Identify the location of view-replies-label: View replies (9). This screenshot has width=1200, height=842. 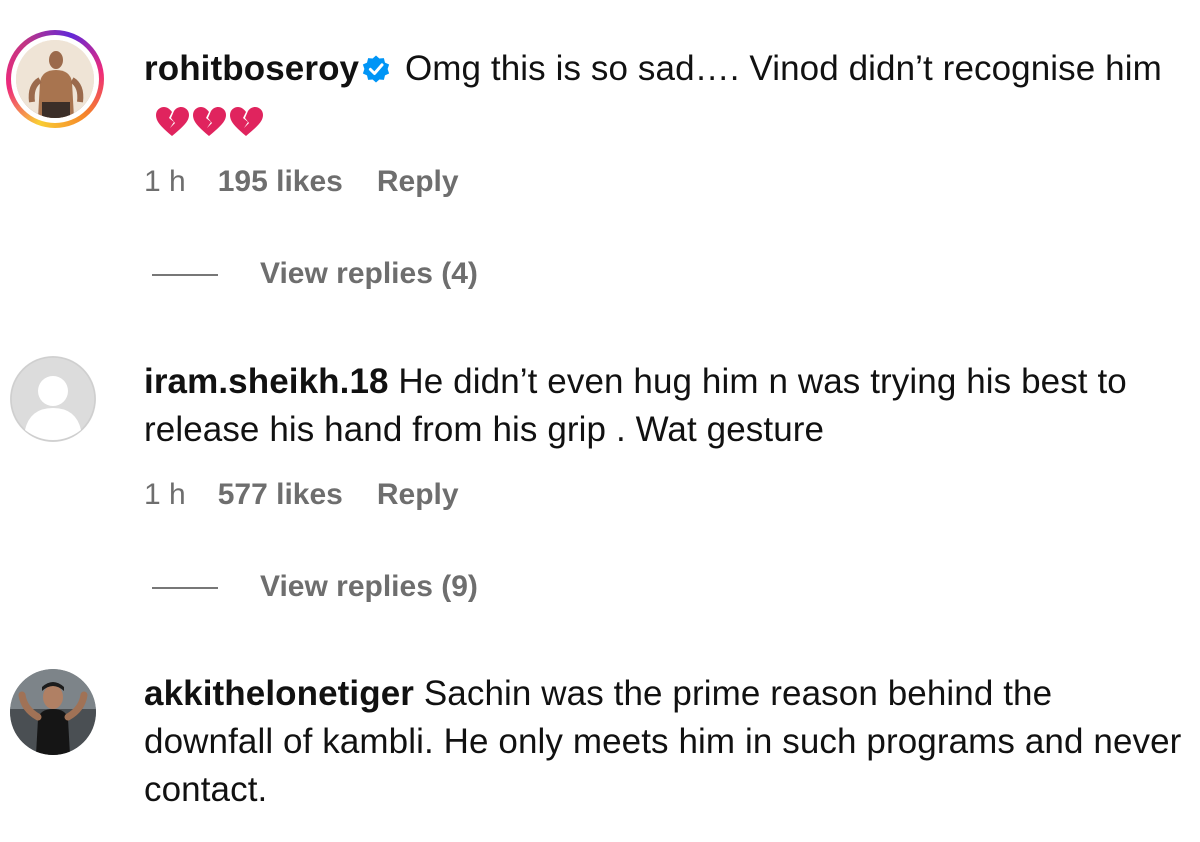
(369, 586).